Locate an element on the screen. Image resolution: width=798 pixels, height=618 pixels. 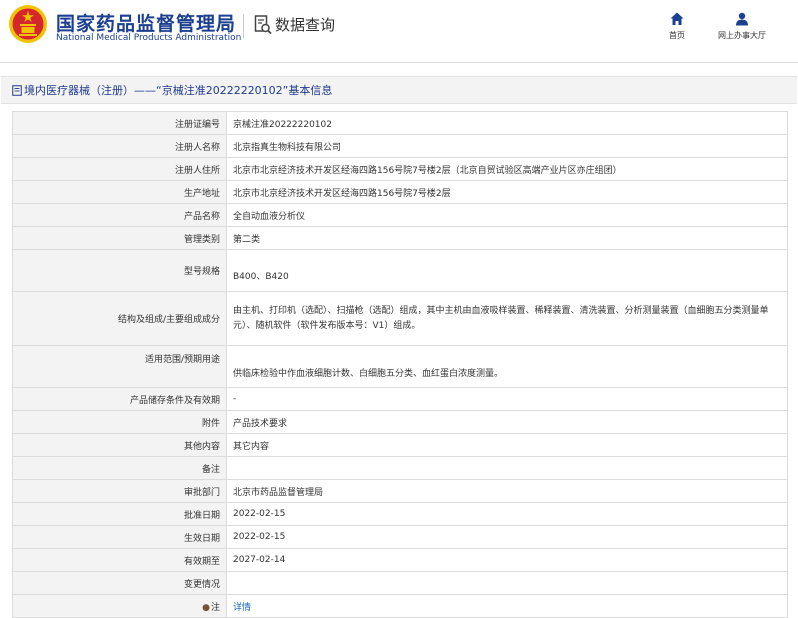
row-value: B400、B420 is located at coordinates (507, 270).